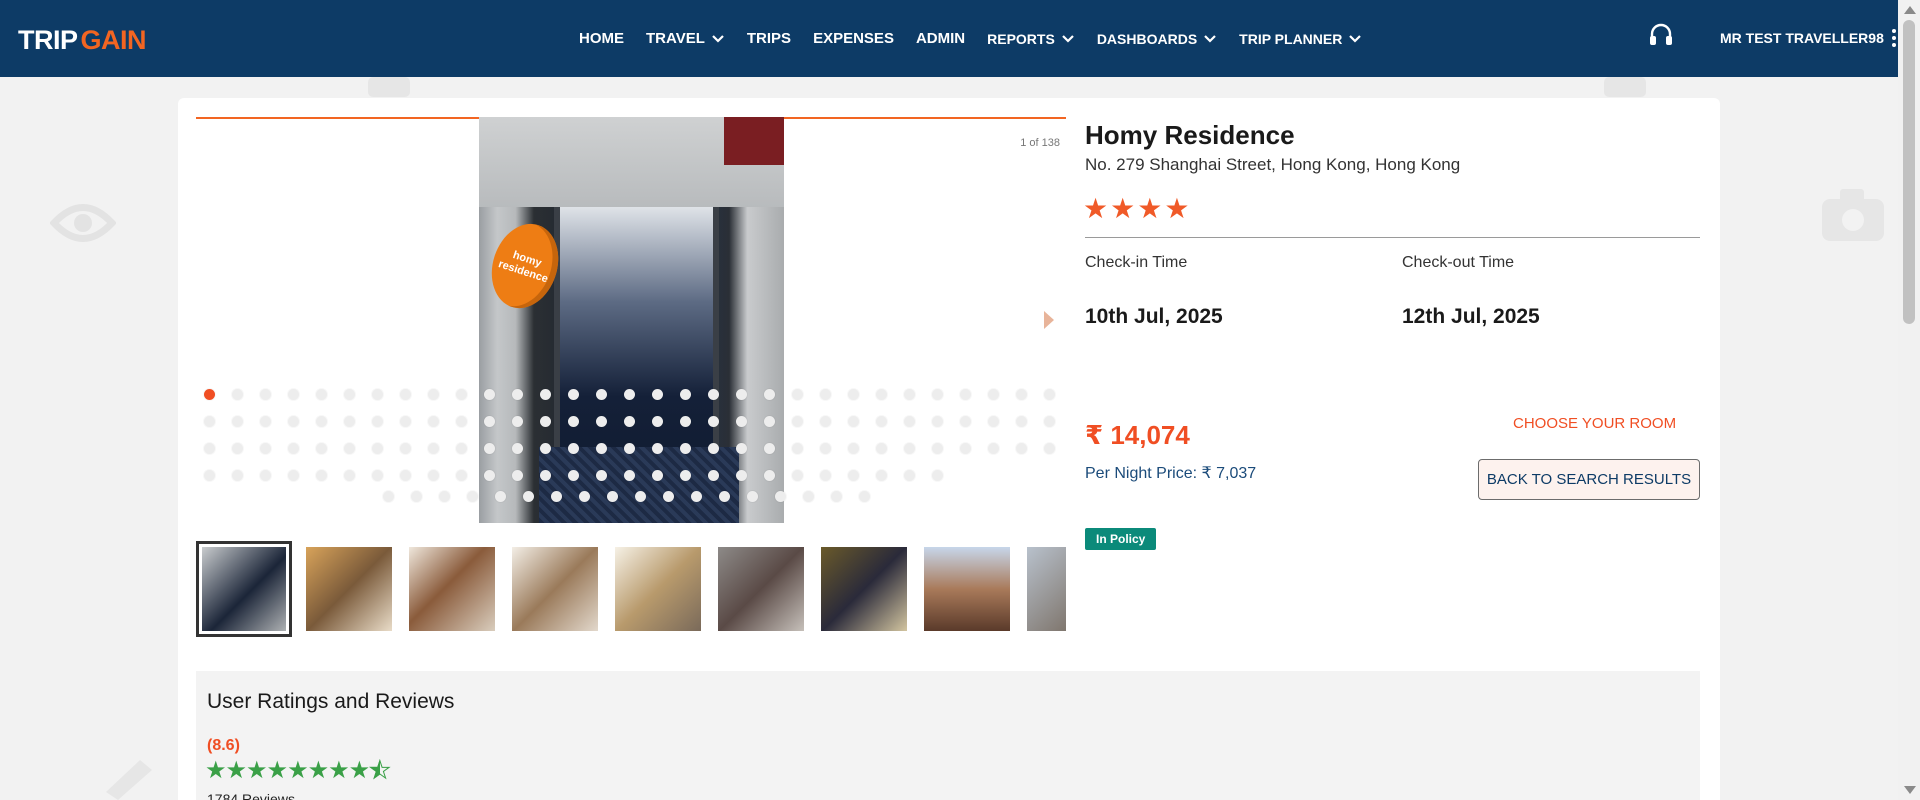 Image resolution: width=1920 pixels, height=800 pixels. Describe the element at coordinates (82, 40) in the screenshot. I see `tripgain-logo: TRIP GAIN` at that location.